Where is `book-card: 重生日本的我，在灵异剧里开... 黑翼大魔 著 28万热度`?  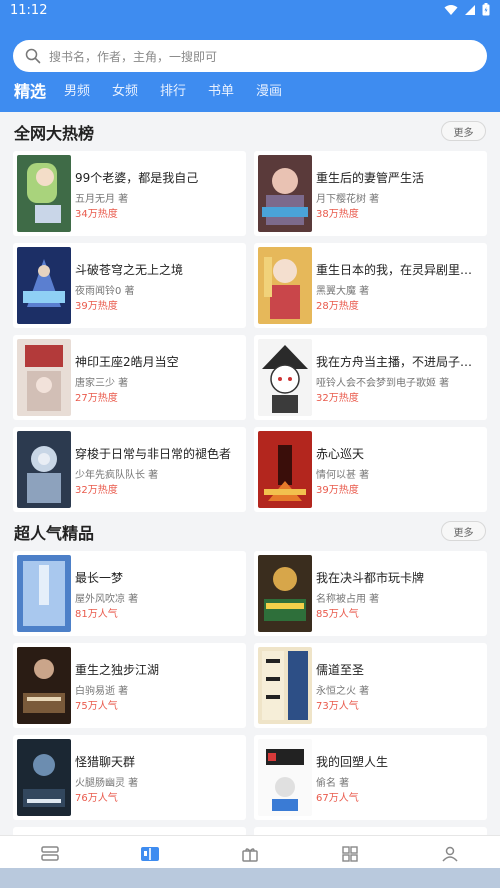 book-card: 重生日本的我，在灵异剧里开... 黑翼大魔 著 28万热度 is located at coordinates (370, 285).